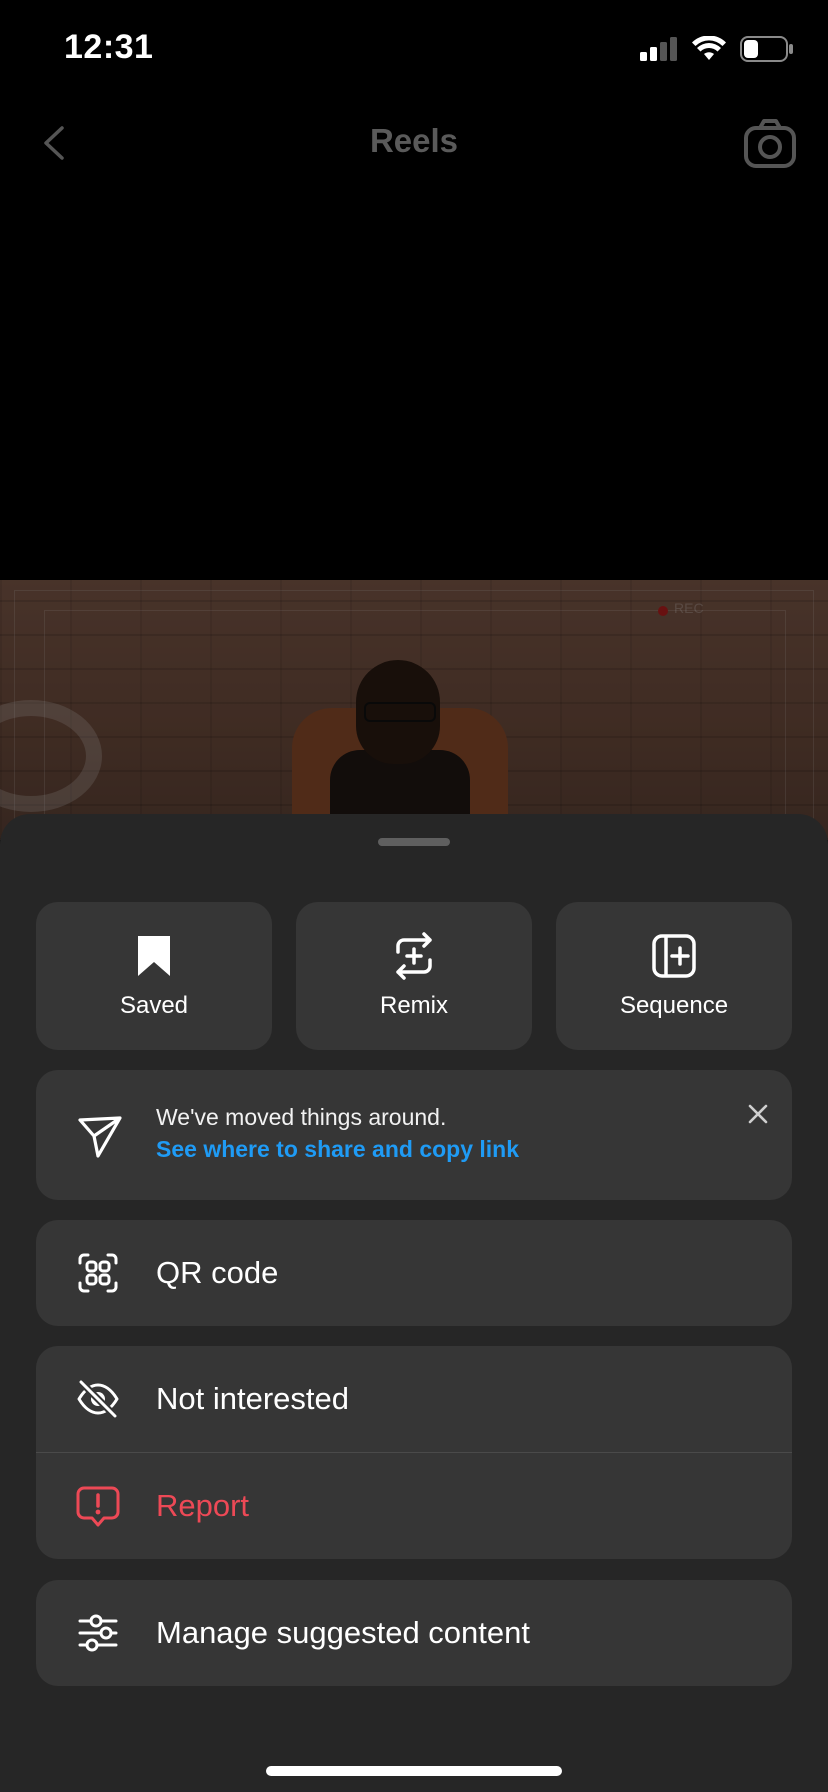 The height and width of the screenshot is (1792, 828). I want to click on manage-suggested-row: Manage suggested content, so click(414, 1633).